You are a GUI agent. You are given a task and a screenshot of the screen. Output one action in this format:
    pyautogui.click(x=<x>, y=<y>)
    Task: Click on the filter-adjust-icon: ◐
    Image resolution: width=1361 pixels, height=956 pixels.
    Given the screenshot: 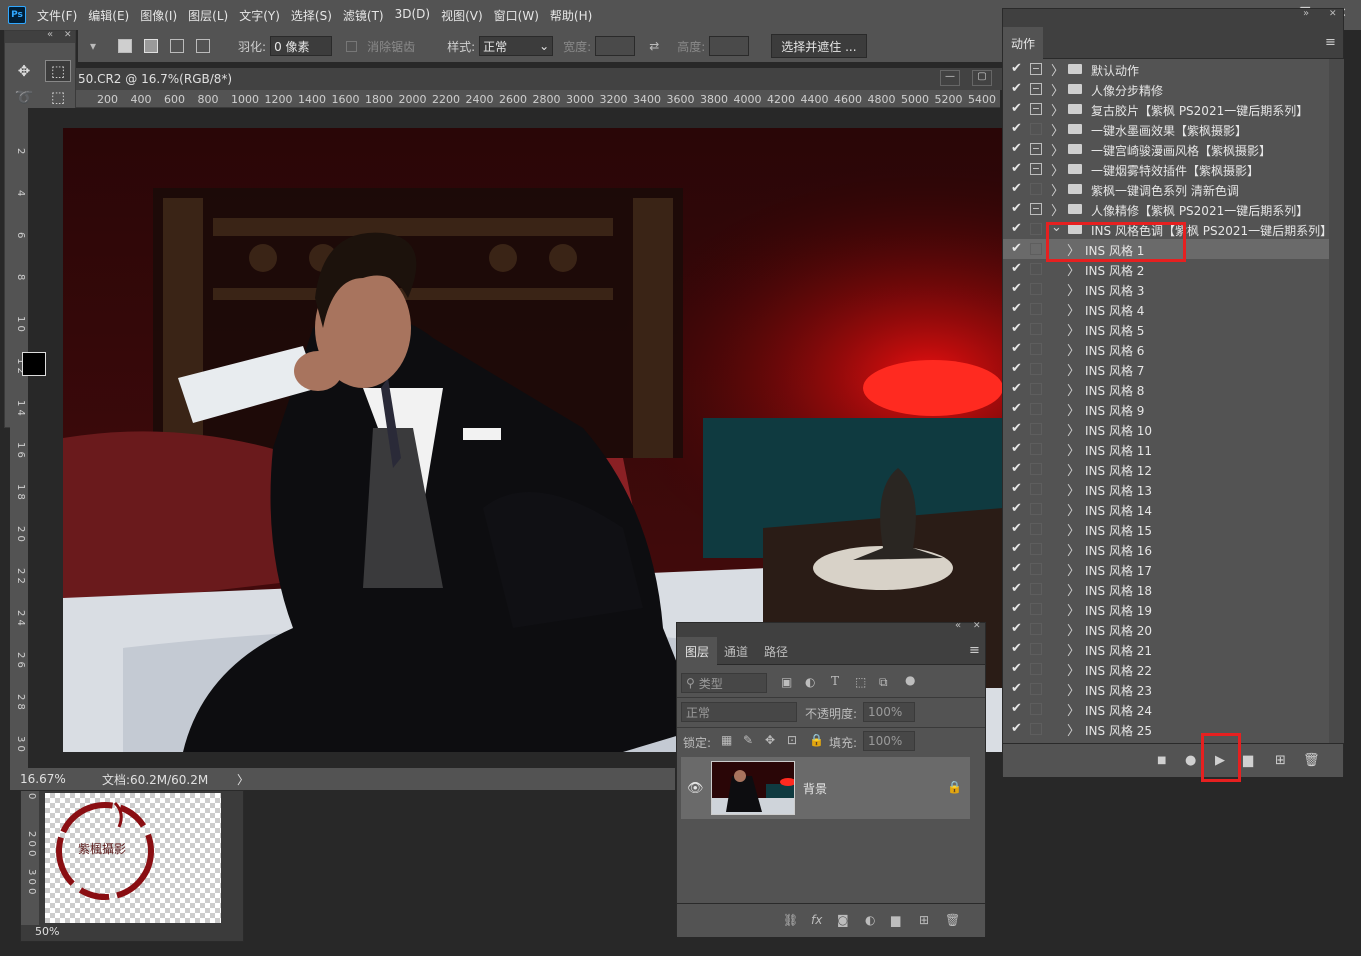 What is the action you would take?
    pyautogui.click(x=810, y=682)
    